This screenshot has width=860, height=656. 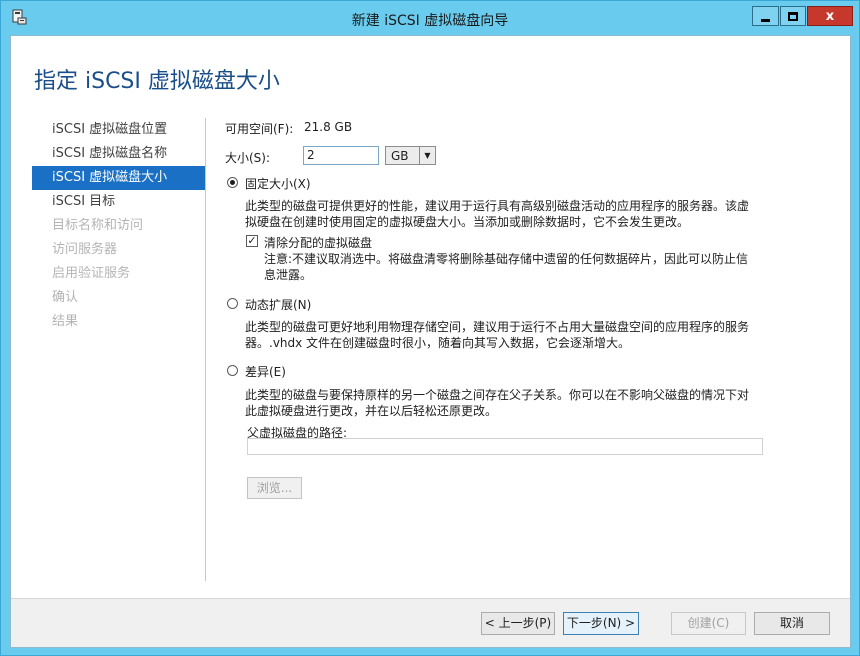 What do you see at coordinates (288, 275) in the screenshot?
I see `clear-disk-note-line2: 息泄露。` at bounding box center [288, 275].